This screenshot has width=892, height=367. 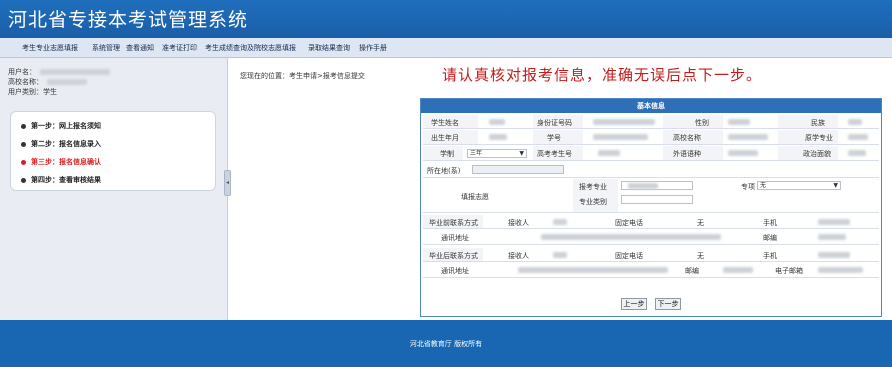 I want to click on prev-step-button: 上一步, so click(x=634, y=304).